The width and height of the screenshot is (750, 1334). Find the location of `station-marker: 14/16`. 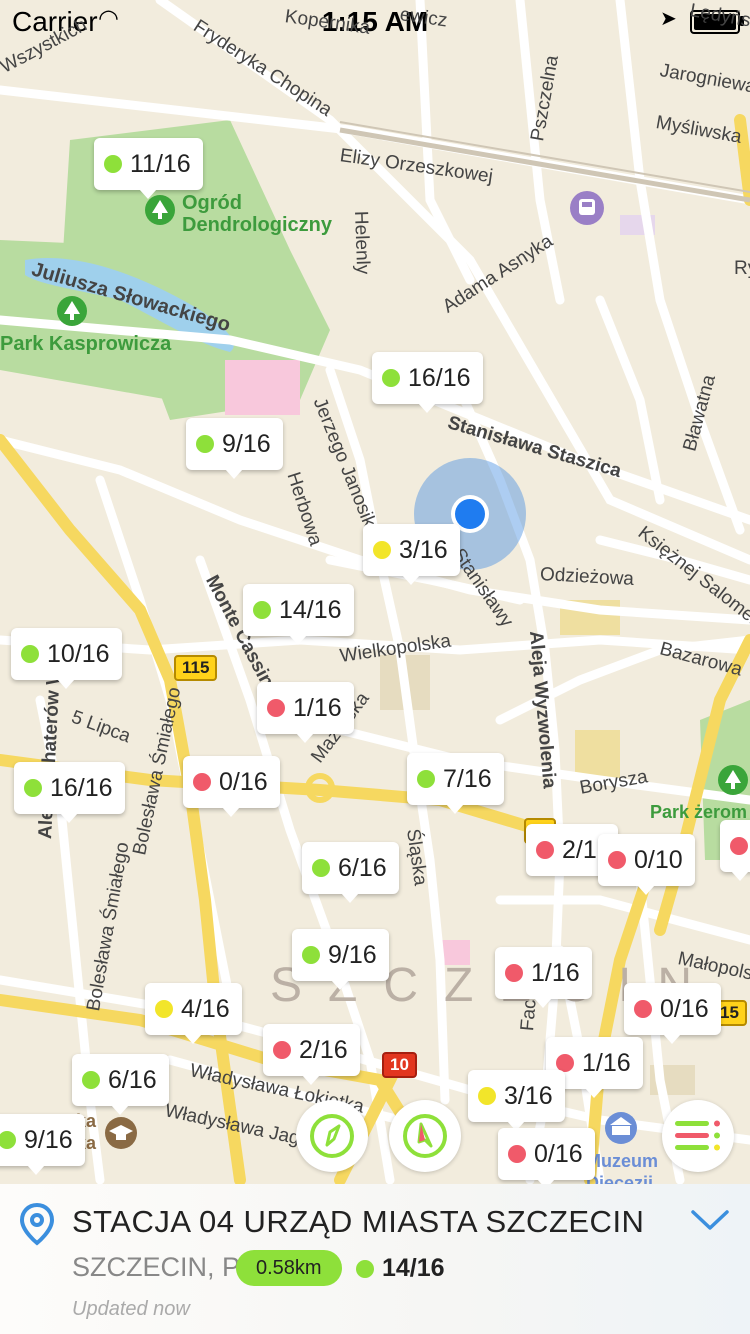

station-marker: 14/16 is located at coordinates (298, 614).